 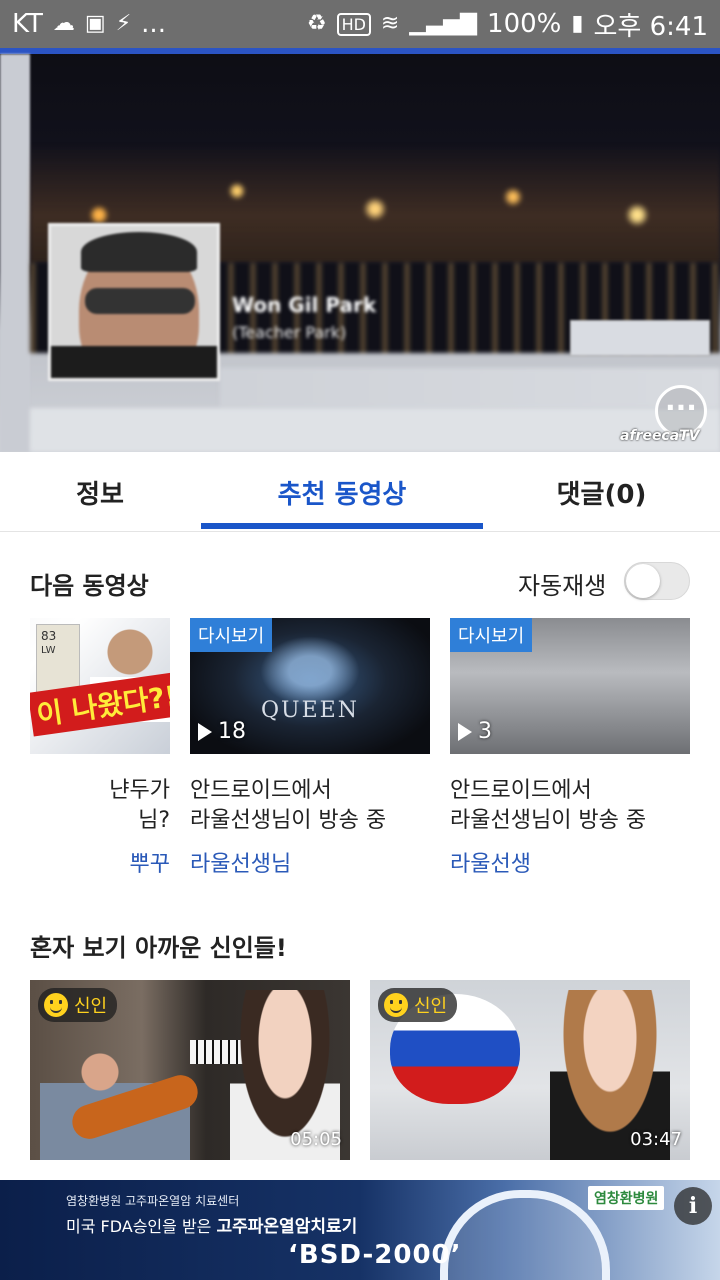 I want to click on thumb-caption: 이 나왔다?!, so click(x=100, y=712).